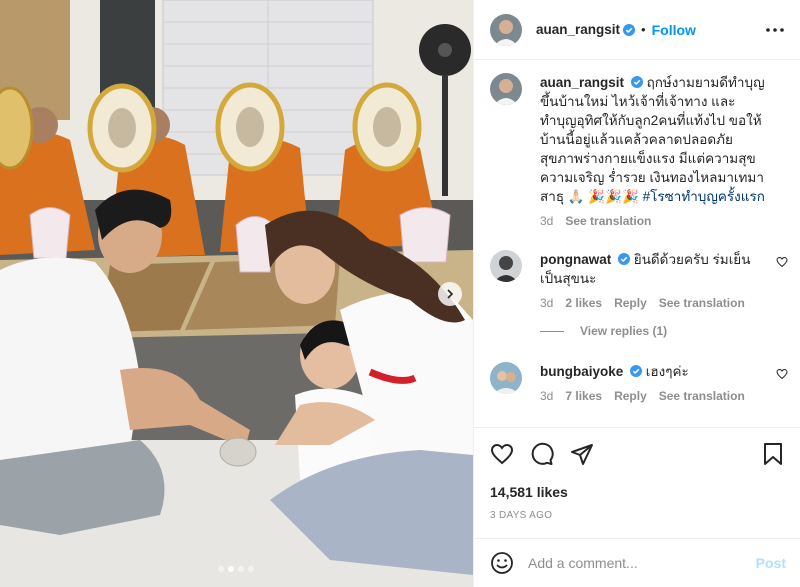 Image resolution: width=800 pixels, height=587 pixels. I want to click on post-header: auan_rangsit • Follow, so click(637, 30).